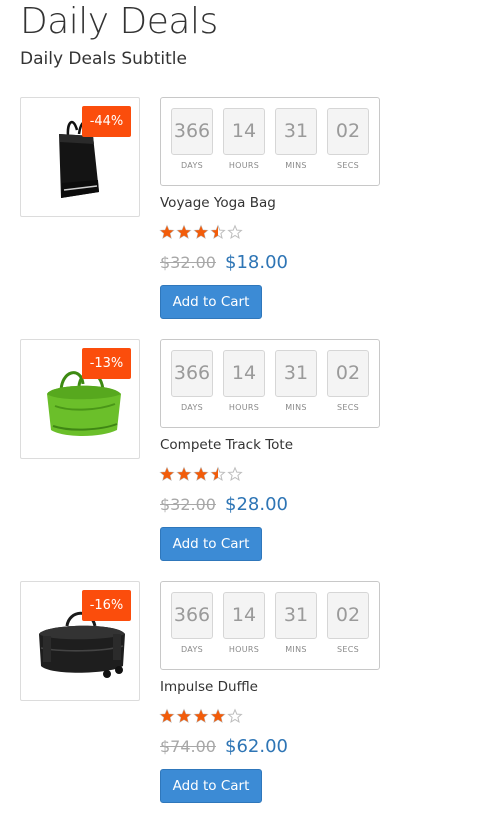 The height and width of the screenshot is (815, 493). What do you see at coordinates (119, 21) in the screenshot?
I see `page-title: Daily Deals` at bounding box center [119, 21].